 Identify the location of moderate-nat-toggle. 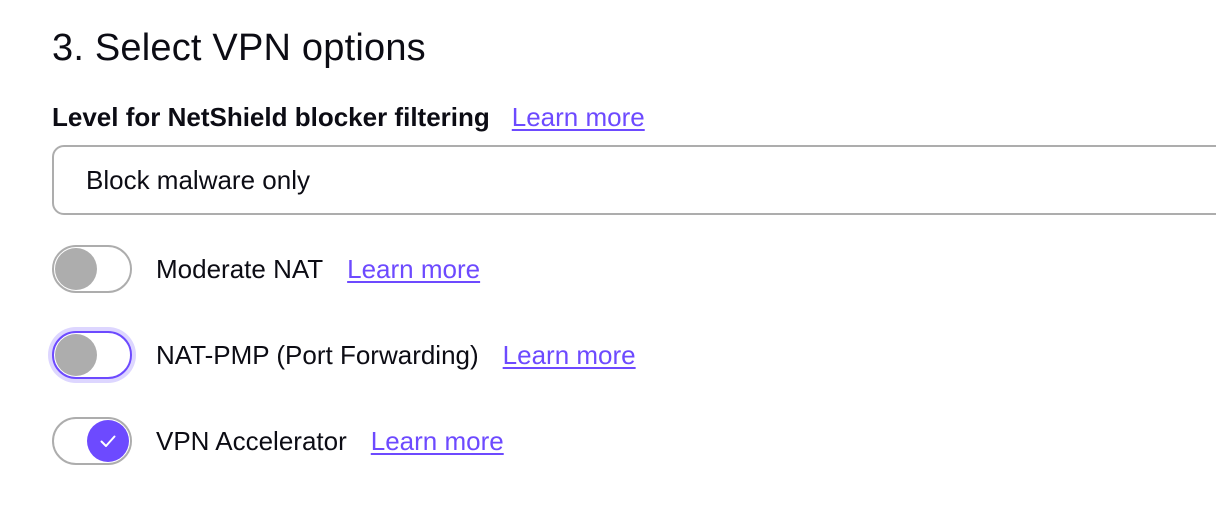
(92, 269).